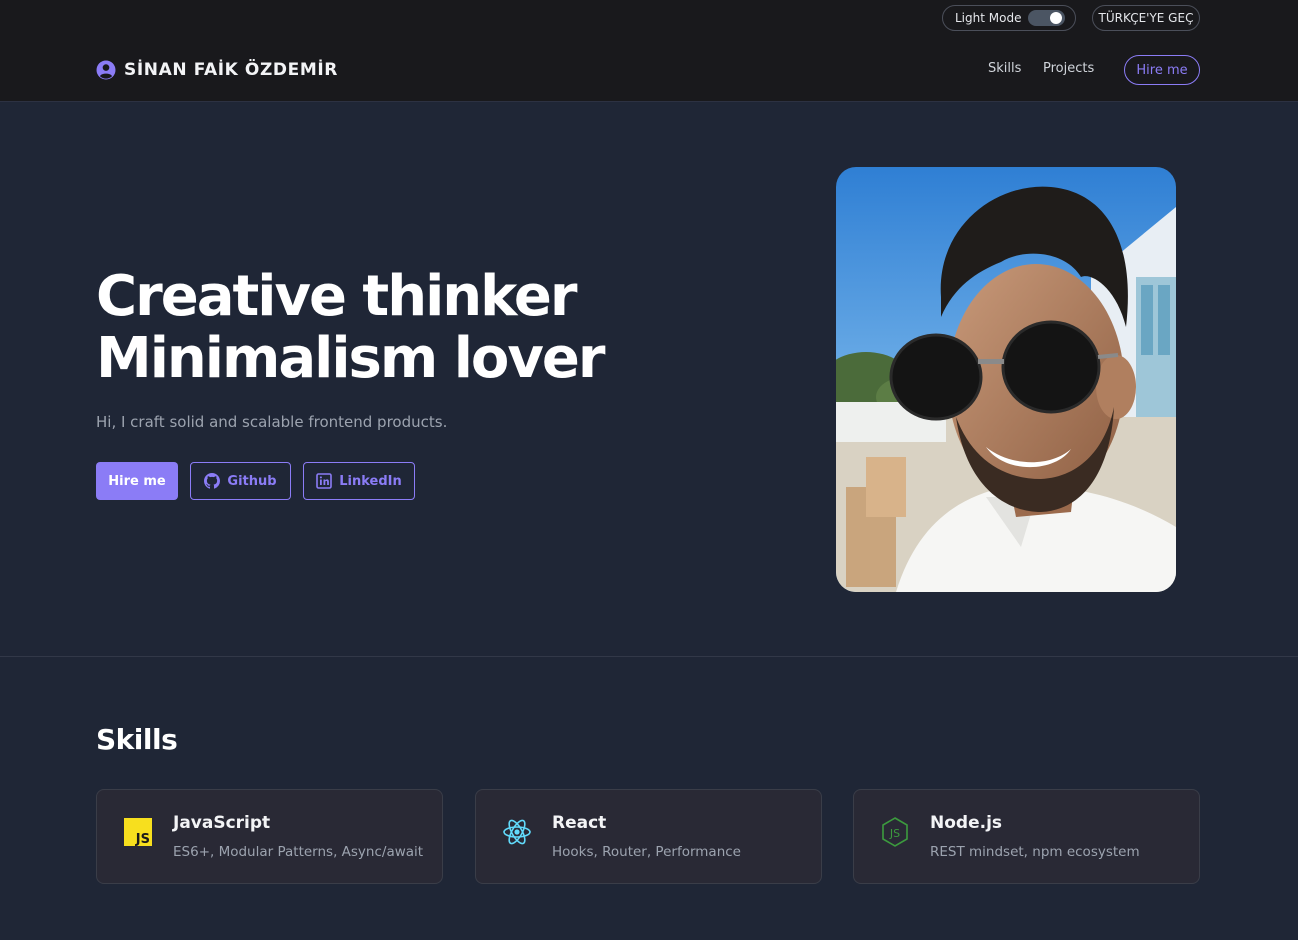 Image resolution: width=1298 pixels, height=940 pixels. I want to click on linkedin-icon, so click(324, 481).